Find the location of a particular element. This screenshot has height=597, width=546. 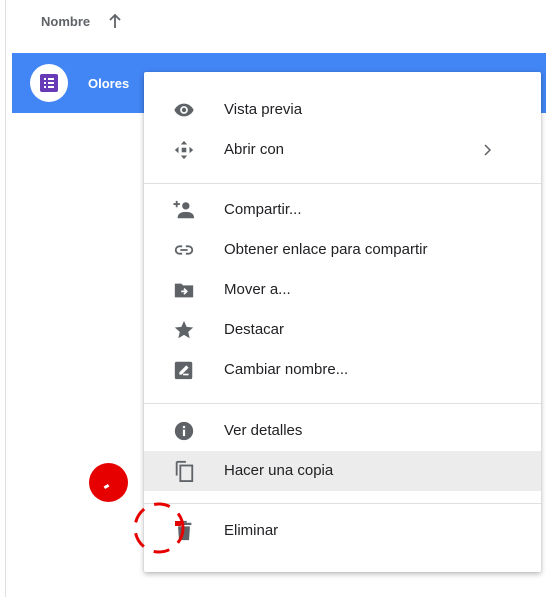

menu-item-star: Destacar is located at coordinates (342, 330).